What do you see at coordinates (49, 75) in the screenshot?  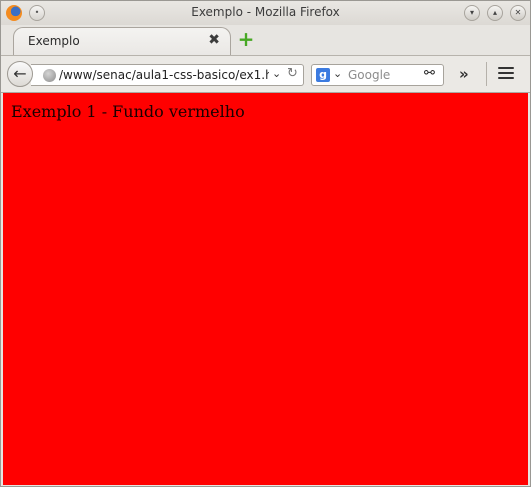 I see `globe-icon` at bounding box center [49, 75].